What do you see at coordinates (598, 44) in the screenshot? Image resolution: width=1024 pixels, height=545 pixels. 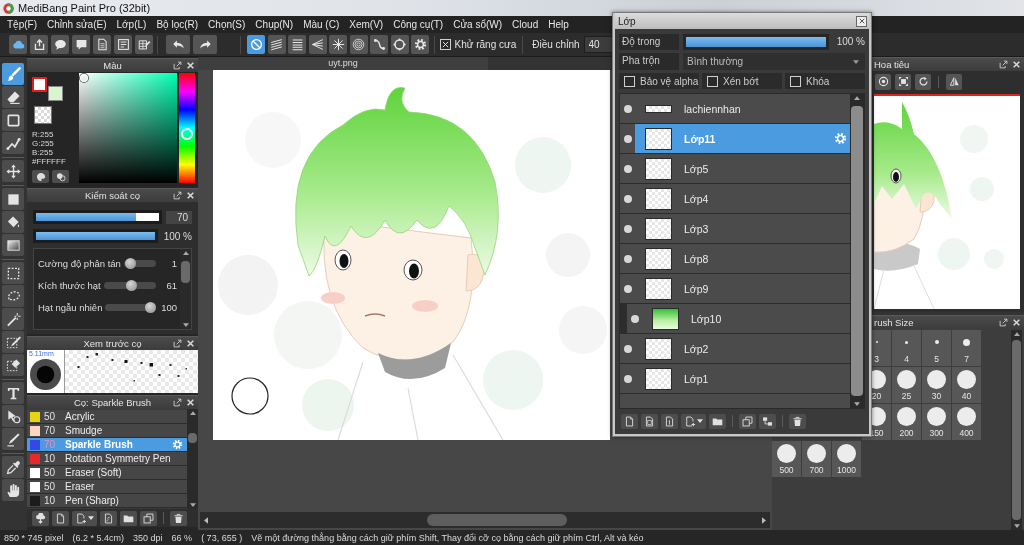 I see `correction-input: 40` at bounding box center [598, 44].